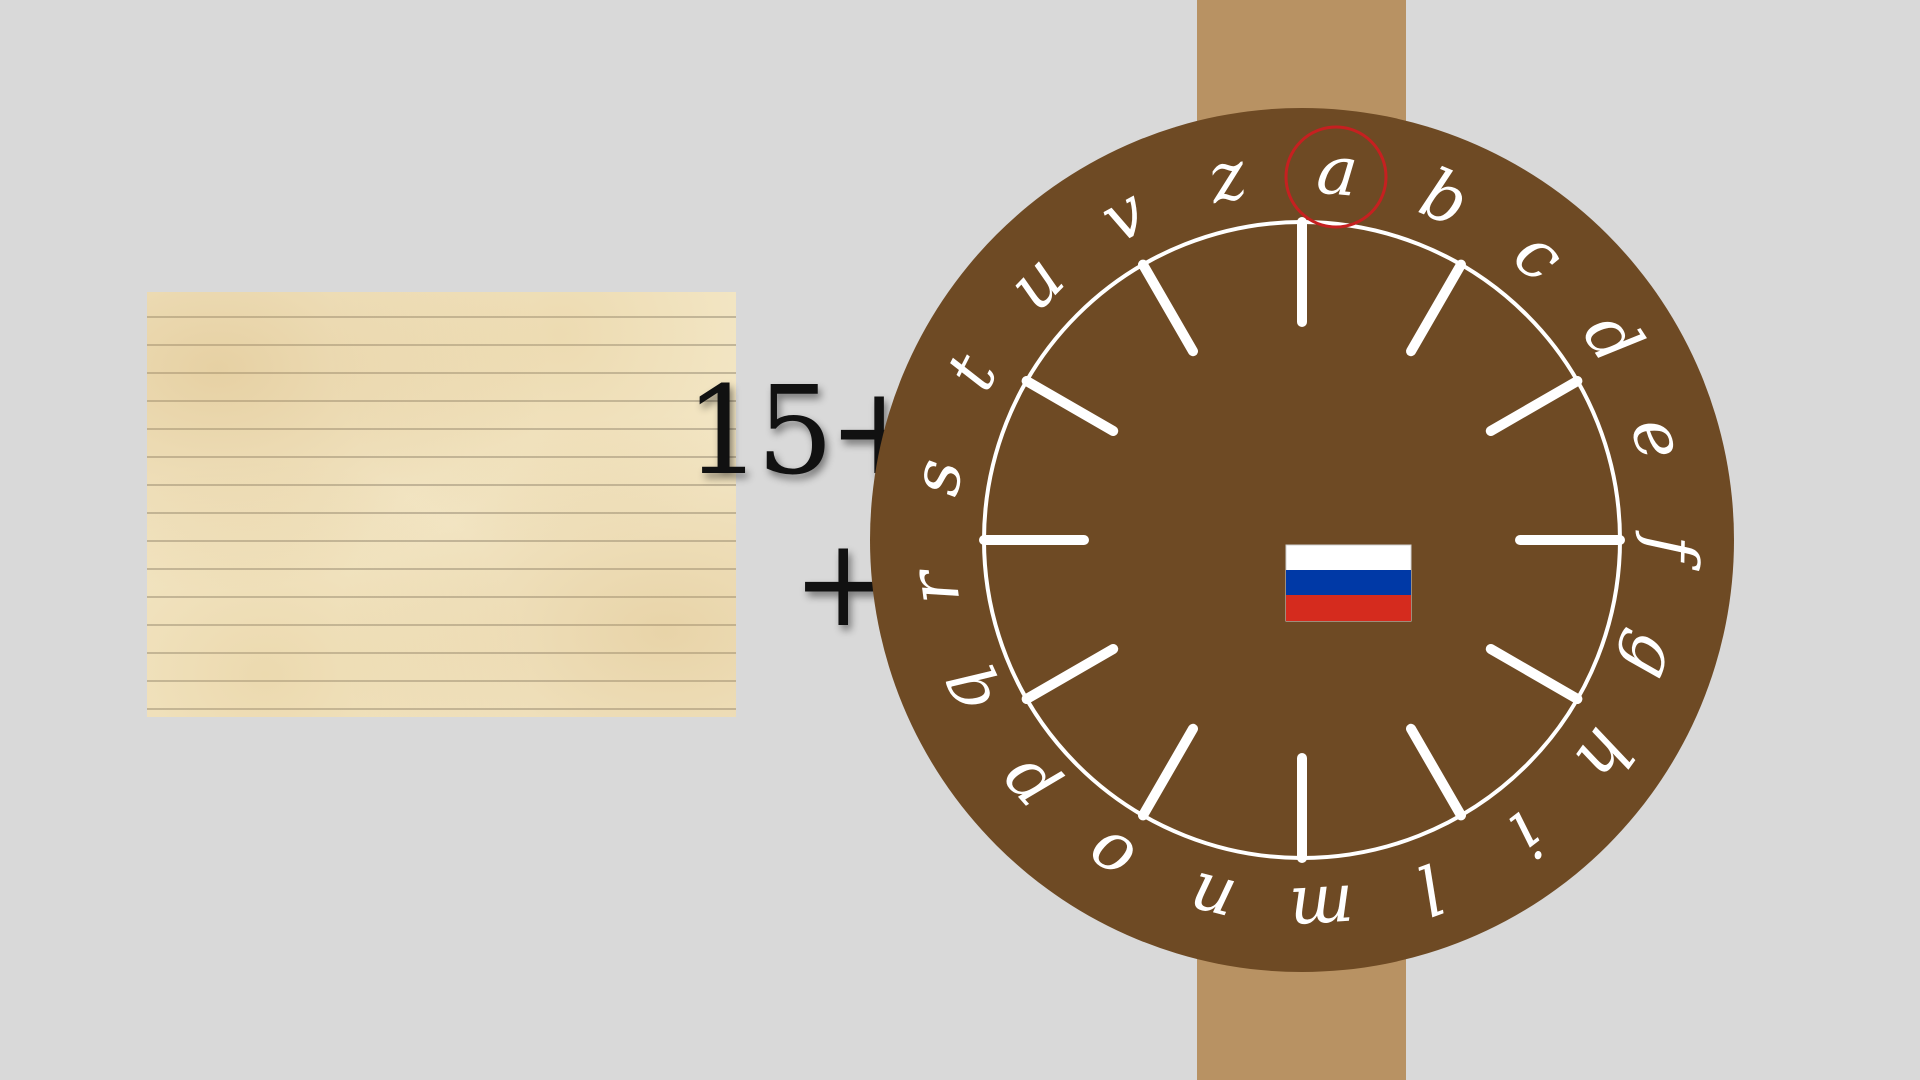 This screenshot has height=1080, width=1920. I want to click on russia-flag-icon, so click(1348, 583).